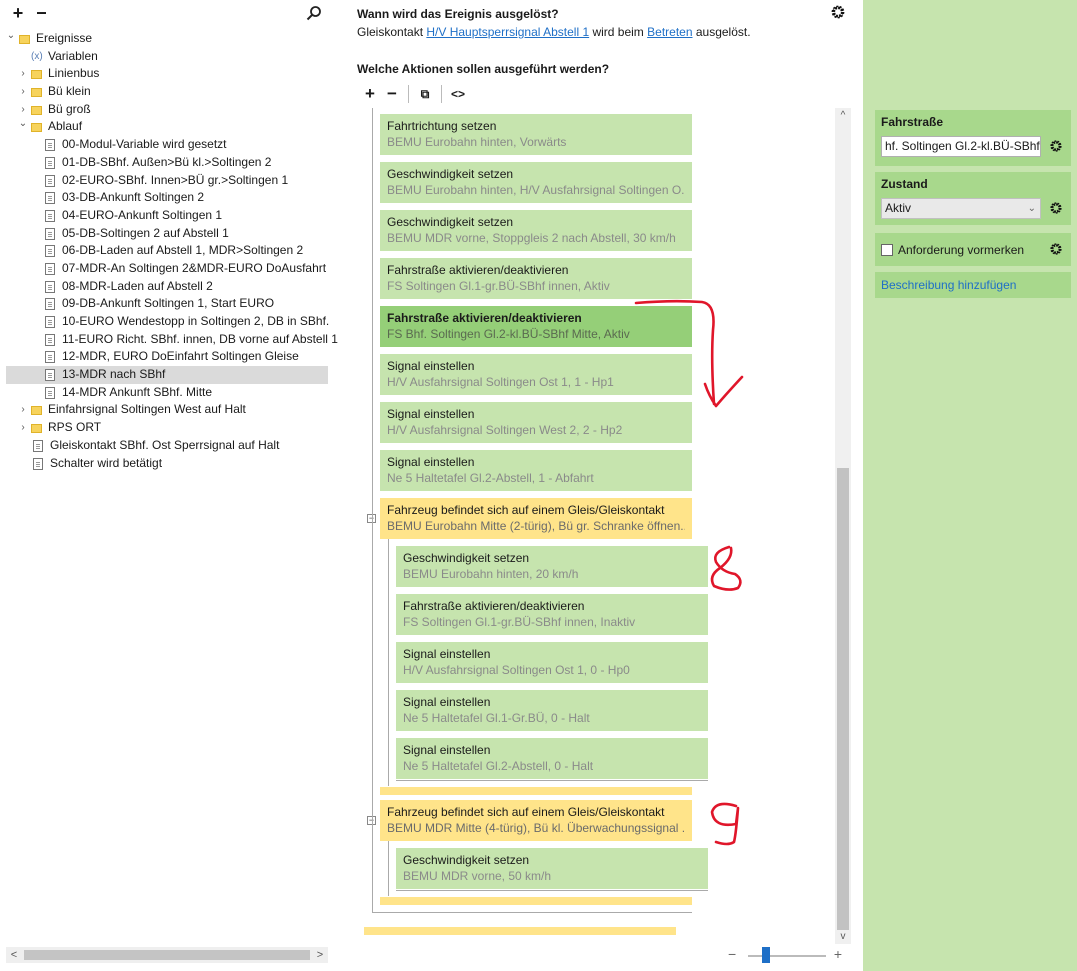 The height and width of the screenshot is (971, 1077). I want to click on zoom-track, so click(787, 956).